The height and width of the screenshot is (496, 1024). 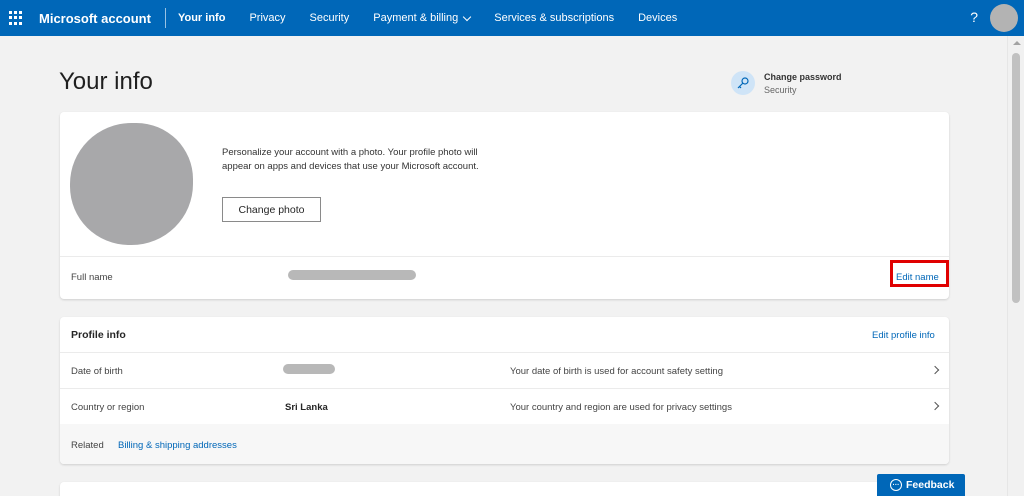 I want to click on country-region-label: Country or region, so click(x=108, y=407).